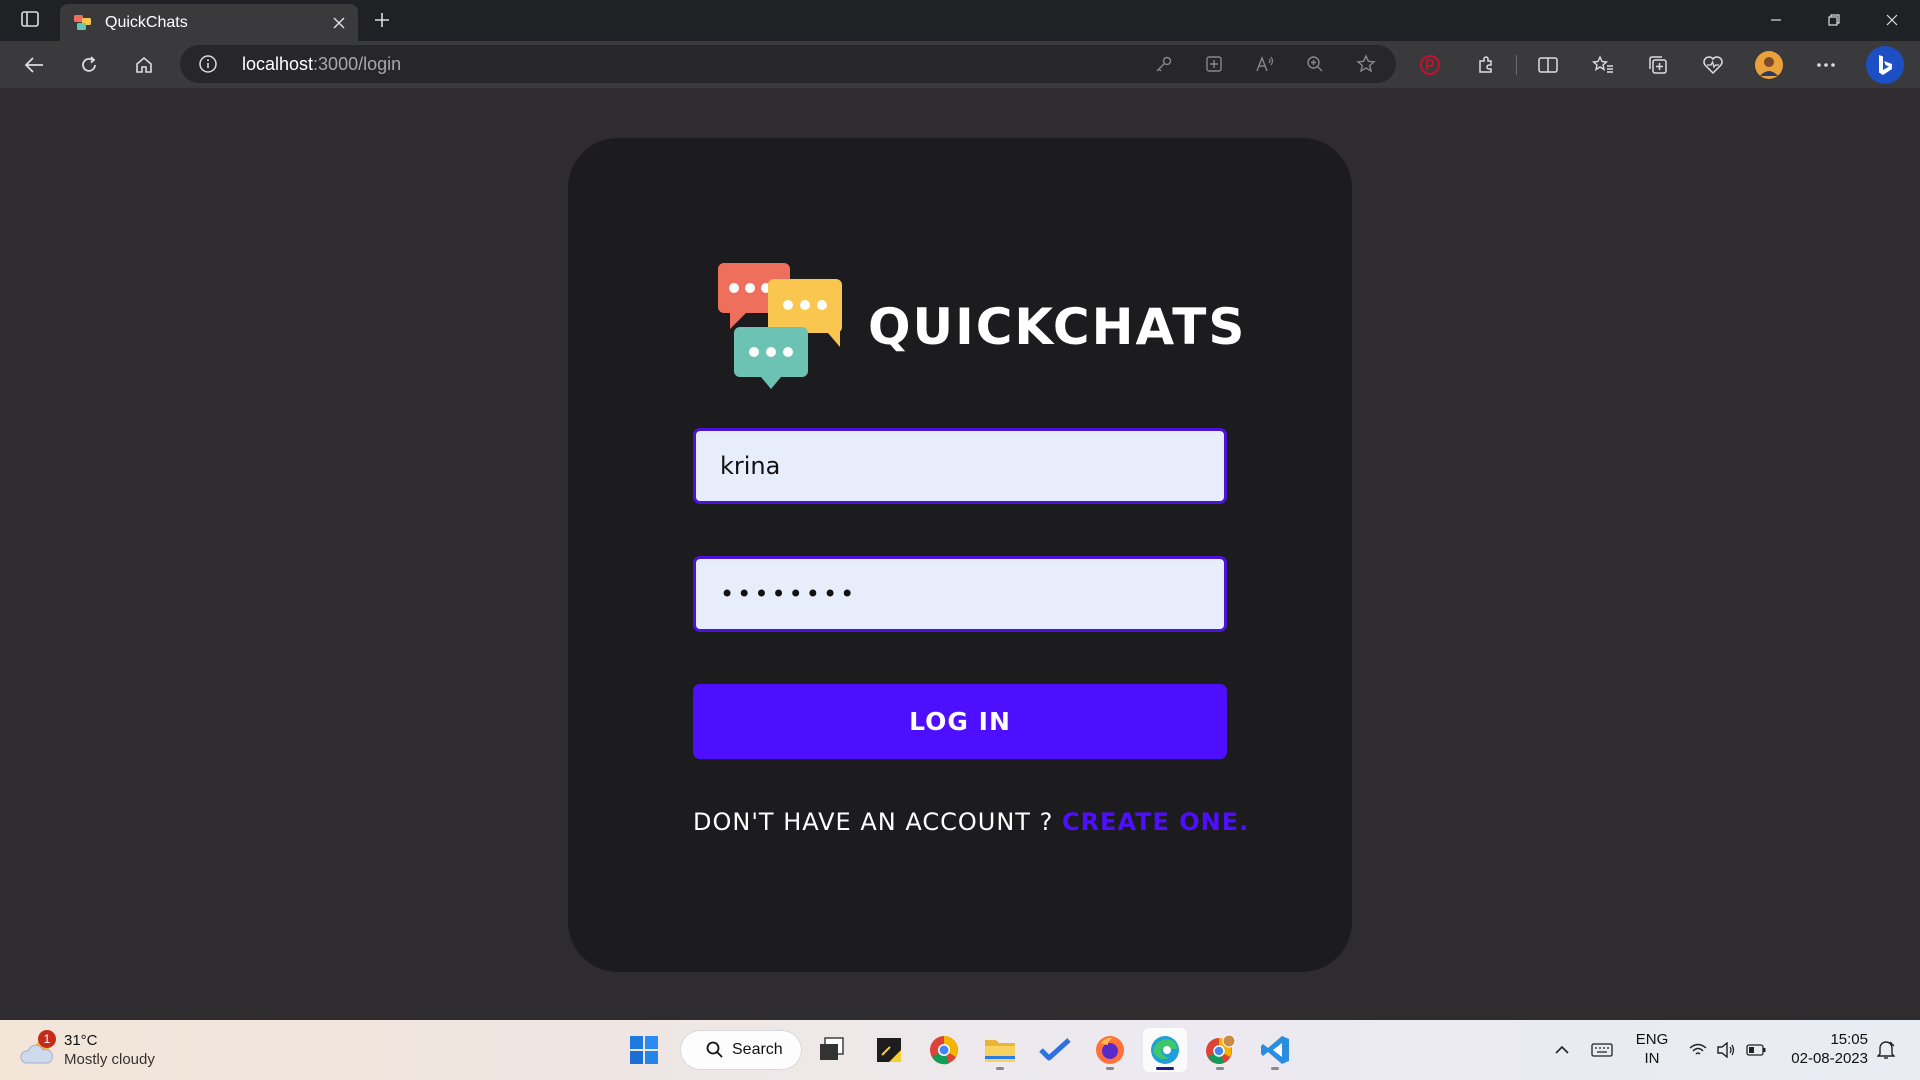 The height and width of the screenshot is (1080, 1920). Describe the element at coordinates (321, 64) in the screenshot. I see `url-text: localhost:3000/login` at that location.